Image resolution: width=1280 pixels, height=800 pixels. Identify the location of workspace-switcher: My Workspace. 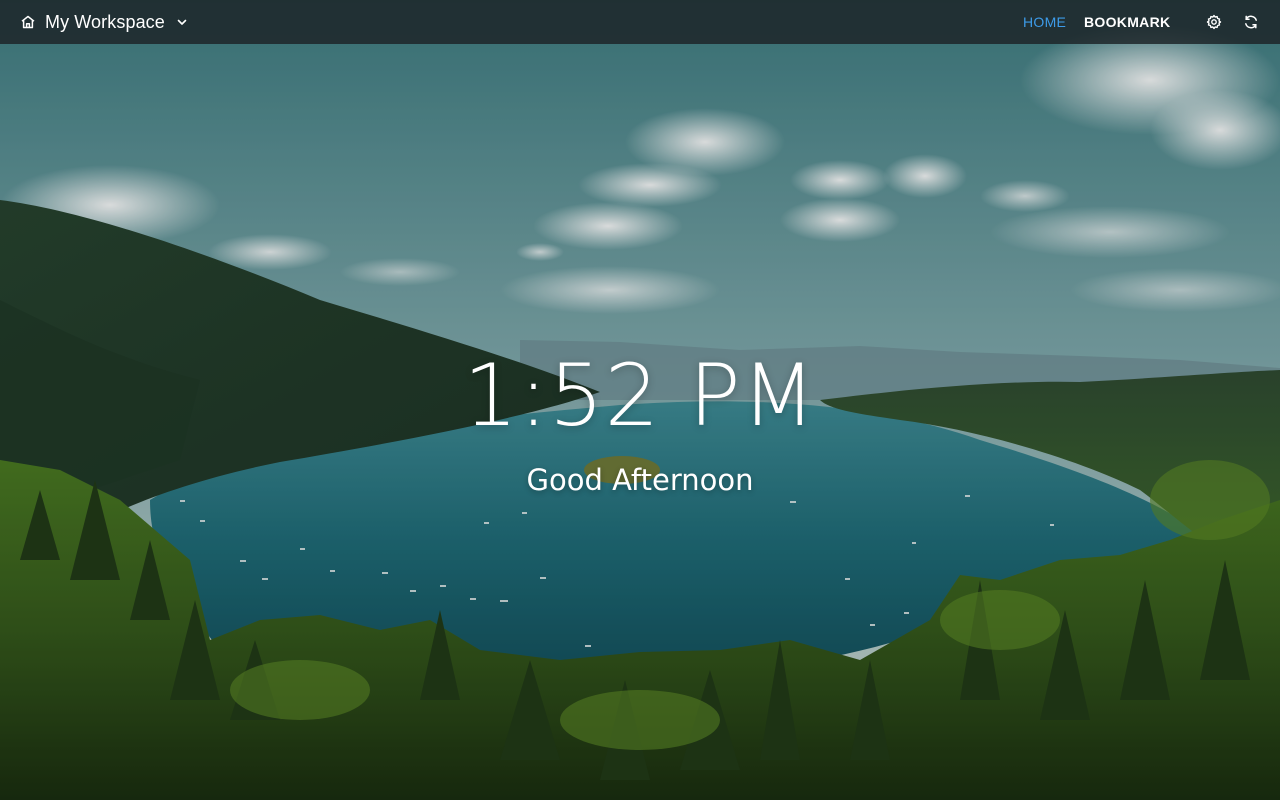
(104, 22).